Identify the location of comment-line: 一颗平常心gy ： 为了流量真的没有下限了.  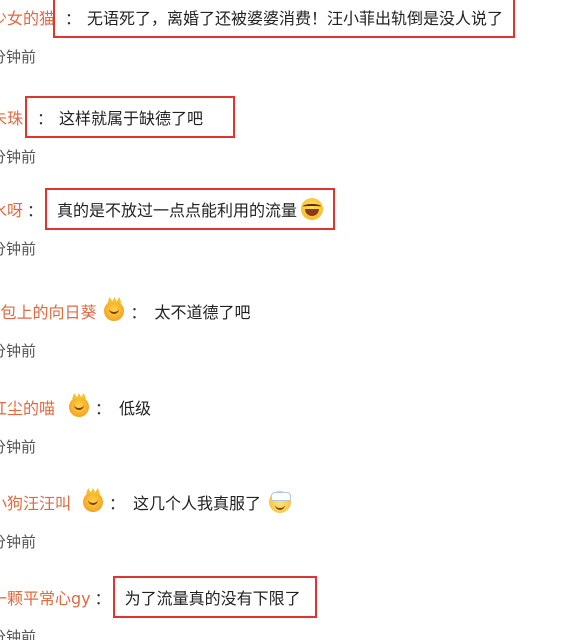
(282, 597).